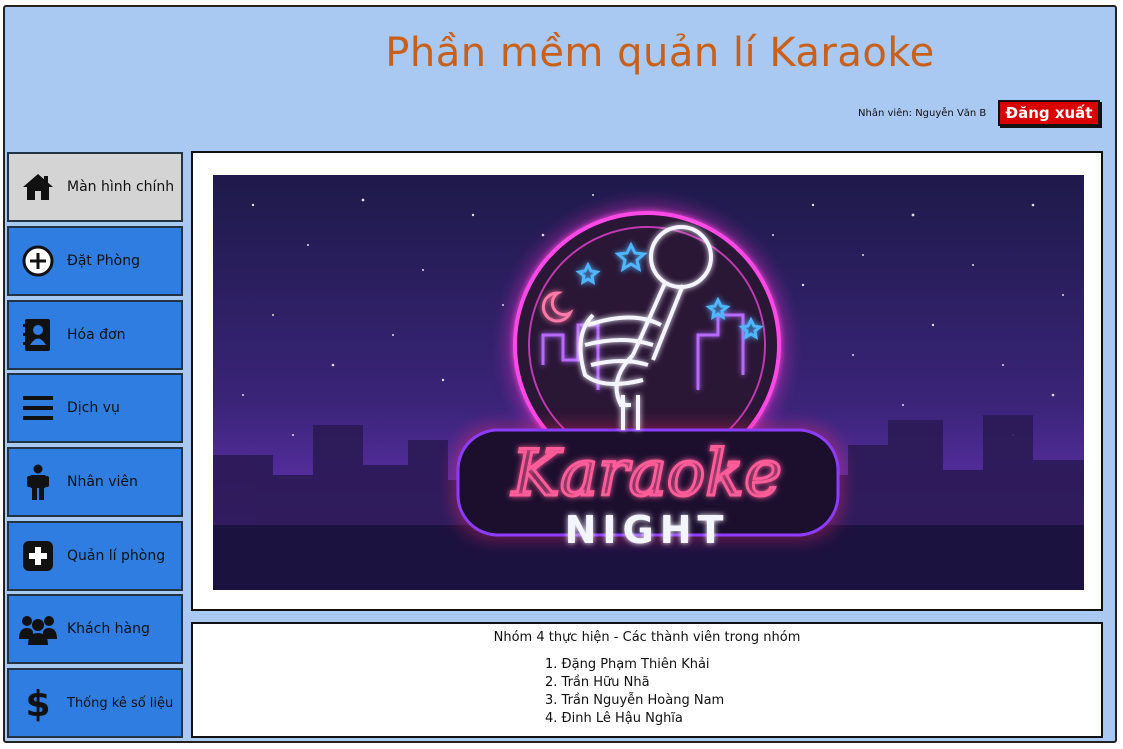 The width and height of the screenshot is (1123, 749). I want to click on sidebar-item-customers: Khách hàng, so click(95, 629).